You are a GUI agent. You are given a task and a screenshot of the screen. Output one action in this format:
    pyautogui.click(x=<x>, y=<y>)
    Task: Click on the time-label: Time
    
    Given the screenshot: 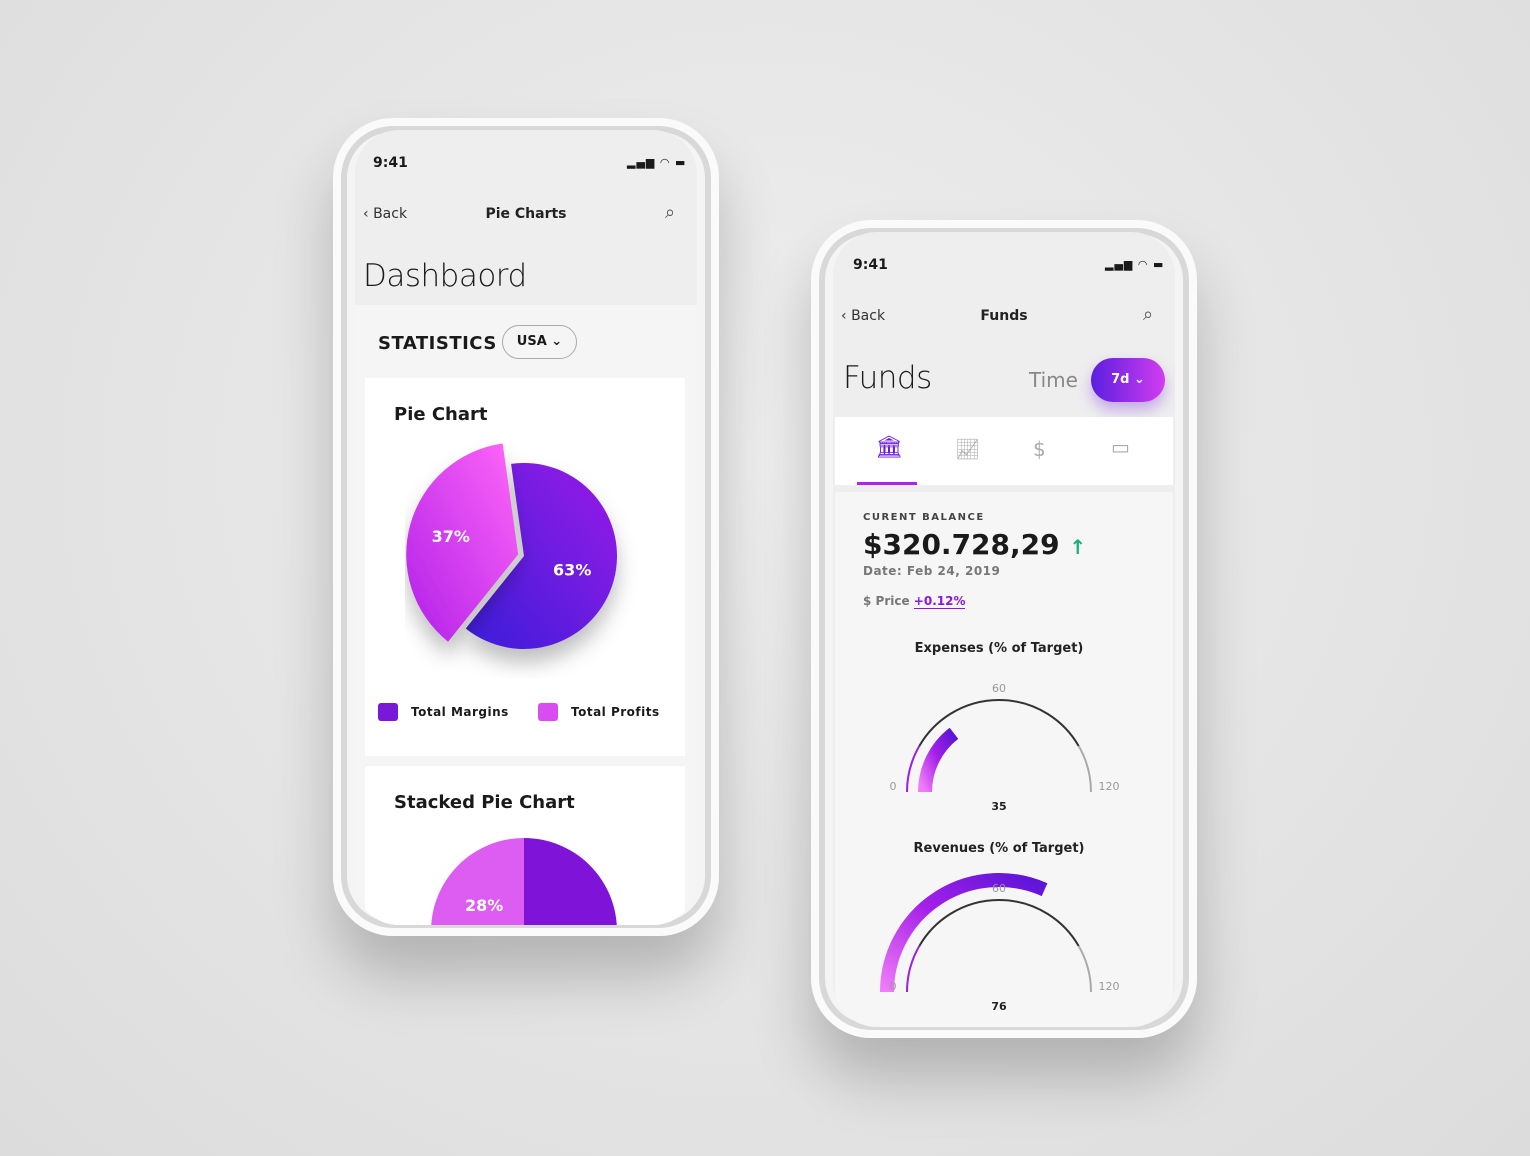 What is the action you would take?
    pyautogui.click(x=1053, y=380)
    